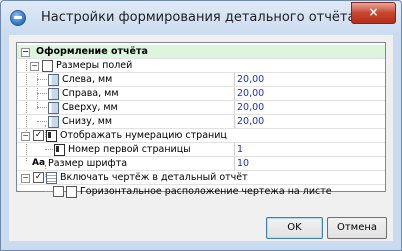  What do you see at coordinates (94, 65) in the screenshot?
I see `margins-group-label: Размеры полей` at bounding box center [94, 65].